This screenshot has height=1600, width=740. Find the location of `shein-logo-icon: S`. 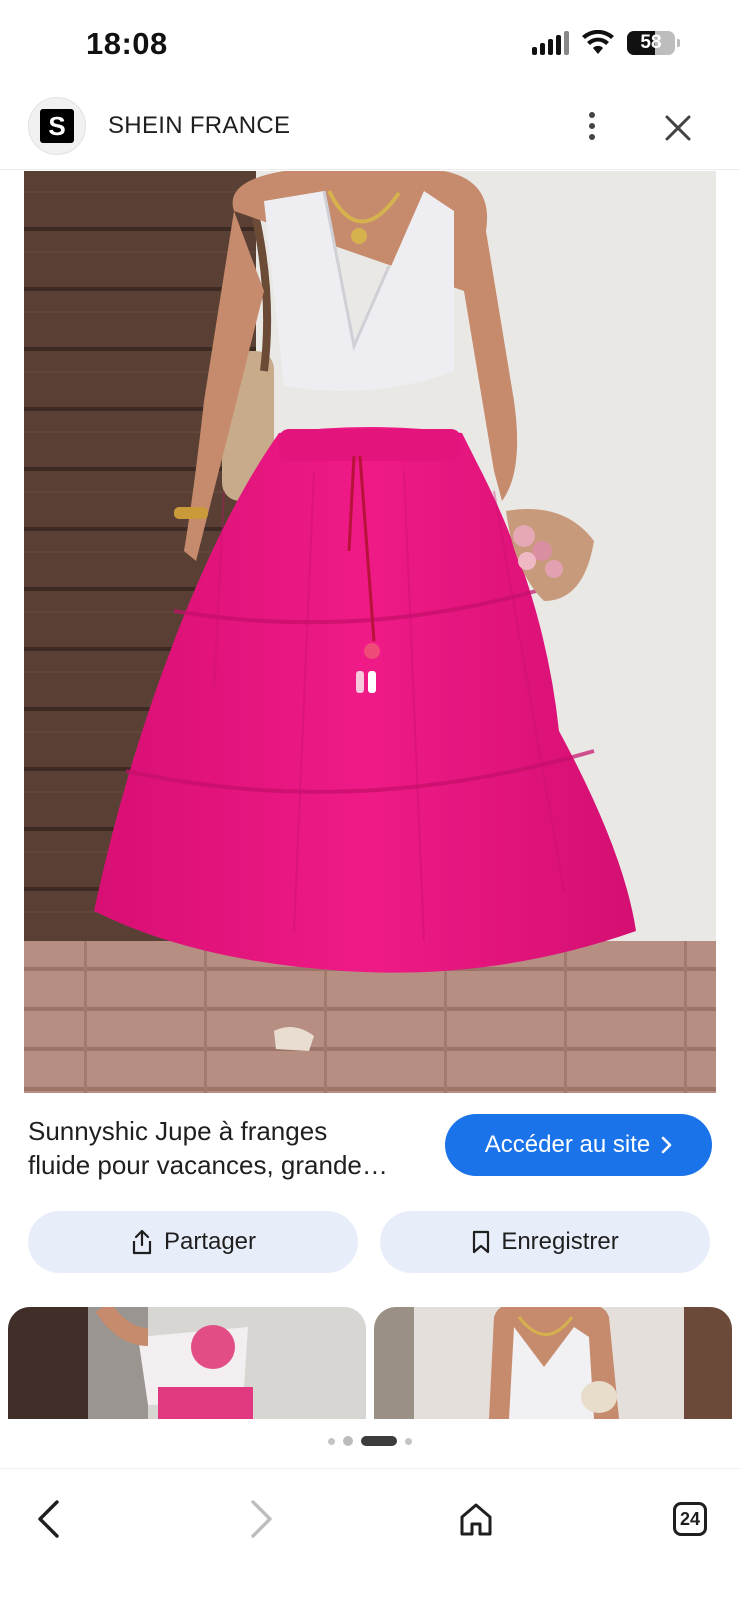

shein-logo-icon: S is located at coordinates (57, 126).